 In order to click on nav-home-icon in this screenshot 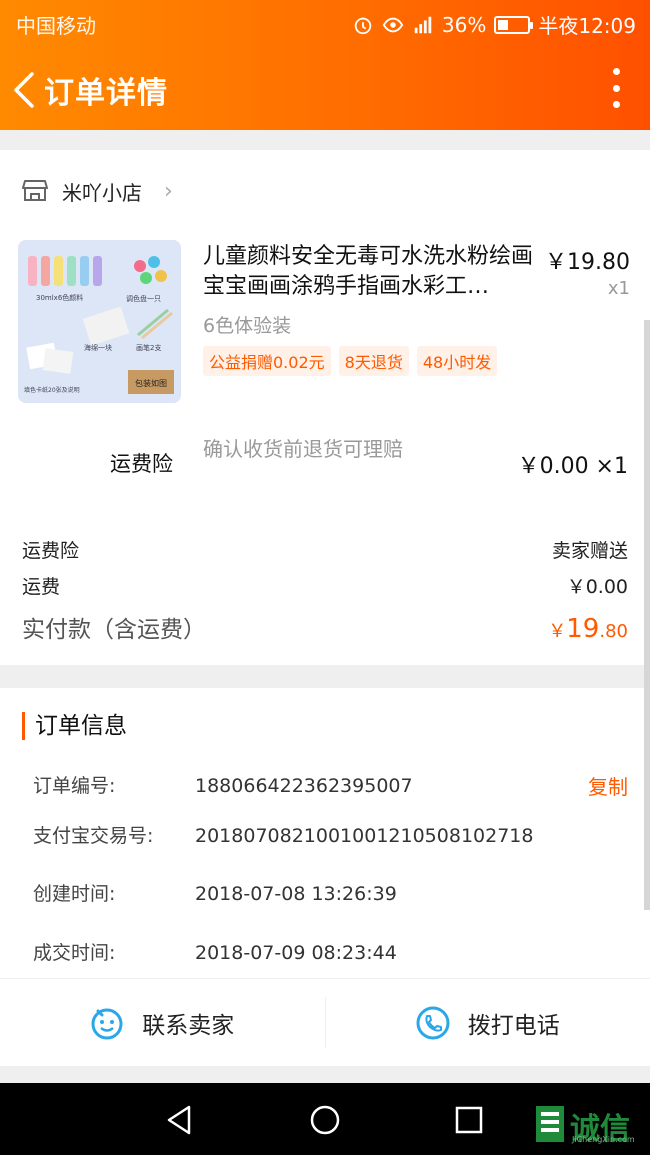, I will do `click(325, 1120)`.